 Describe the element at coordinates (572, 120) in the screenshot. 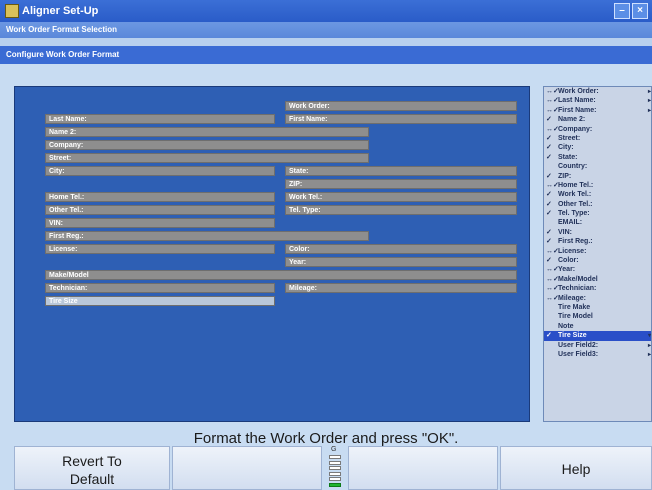

I see `field-list-label: Name 2:` at that location.